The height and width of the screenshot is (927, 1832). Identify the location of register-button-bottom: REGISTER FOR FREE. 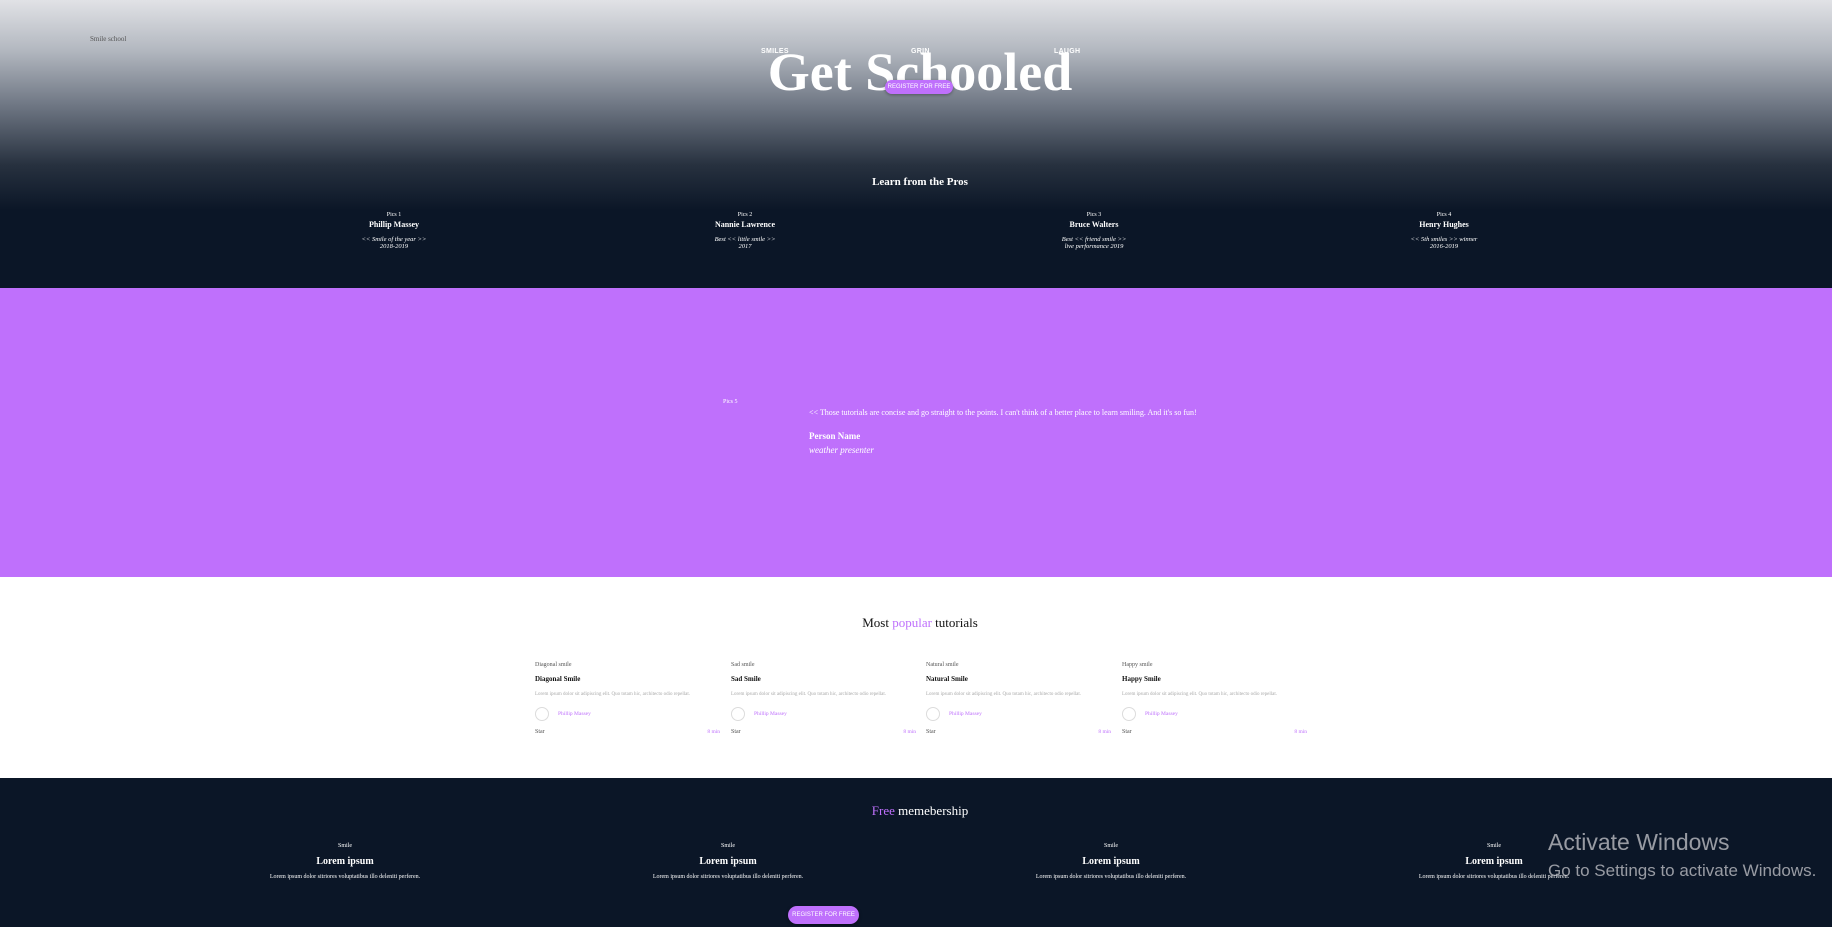
(823, 915).